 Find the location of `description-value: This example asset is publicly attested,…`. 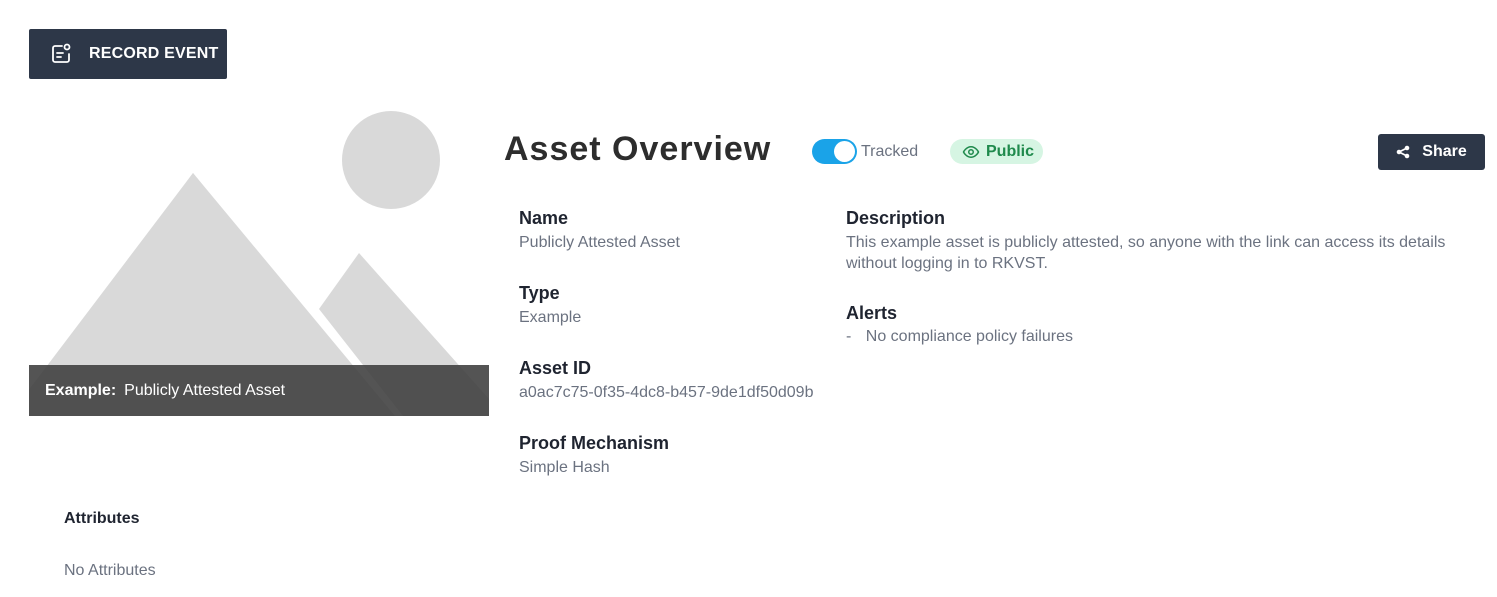

description-value: This example asset is publicly attested,… is located at coordinates (1146, 253).